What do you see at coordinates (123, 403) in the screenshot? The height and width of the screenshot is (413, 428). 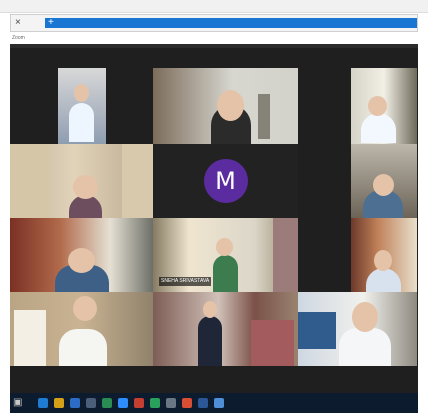 I see `taskbar-zoom-icon` at bounding box center [123, 403].